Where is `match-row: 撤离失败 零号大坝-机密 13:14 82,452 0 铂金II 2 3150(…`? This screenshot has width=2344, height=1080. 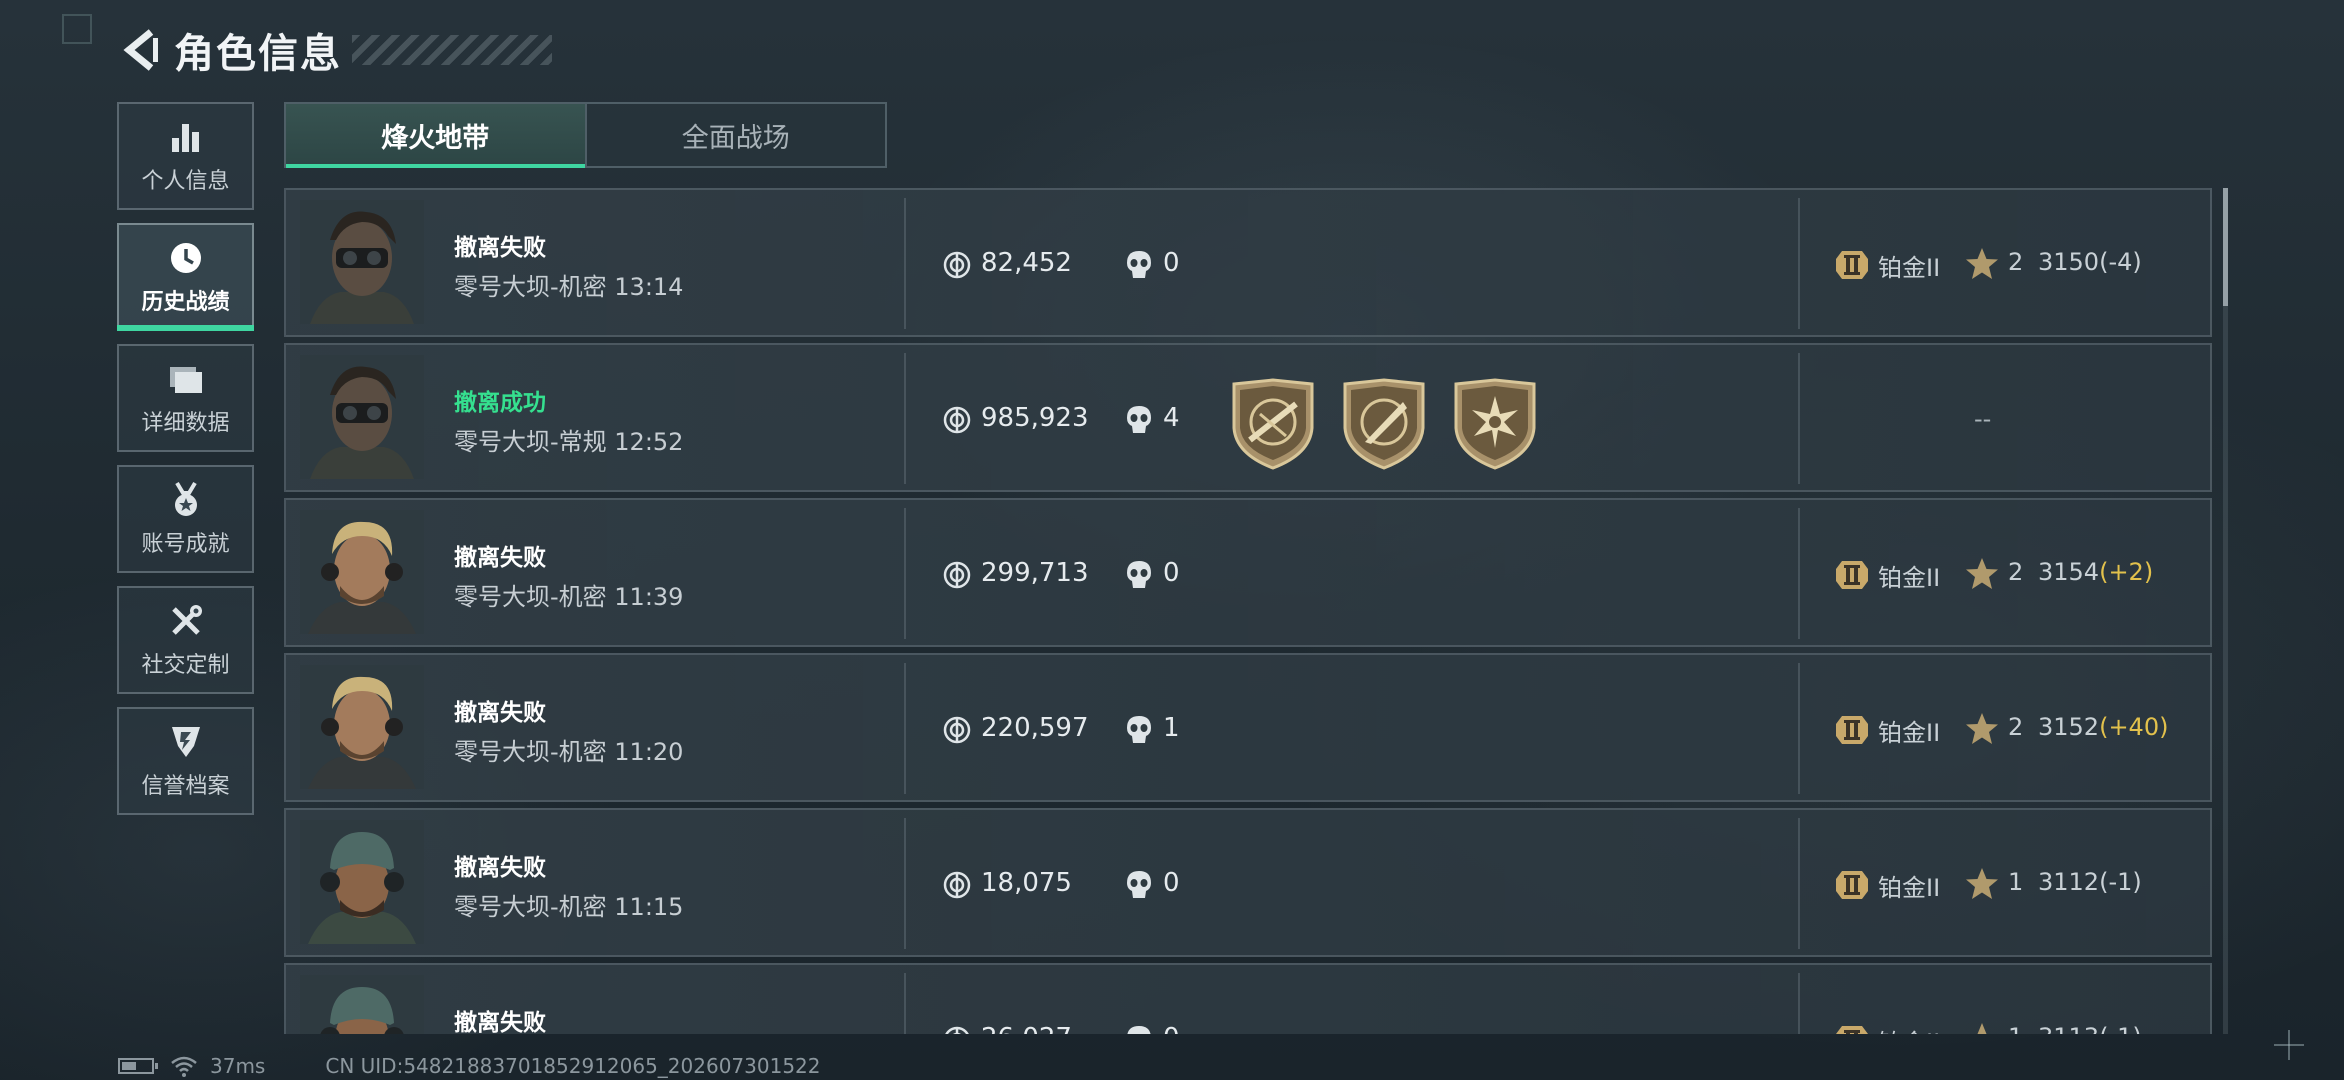
match-row: 撤离失败 零号大坝-机密 13:14 82,452 0 铂金II 2 3150(… is located at coordinates (1248, 262).